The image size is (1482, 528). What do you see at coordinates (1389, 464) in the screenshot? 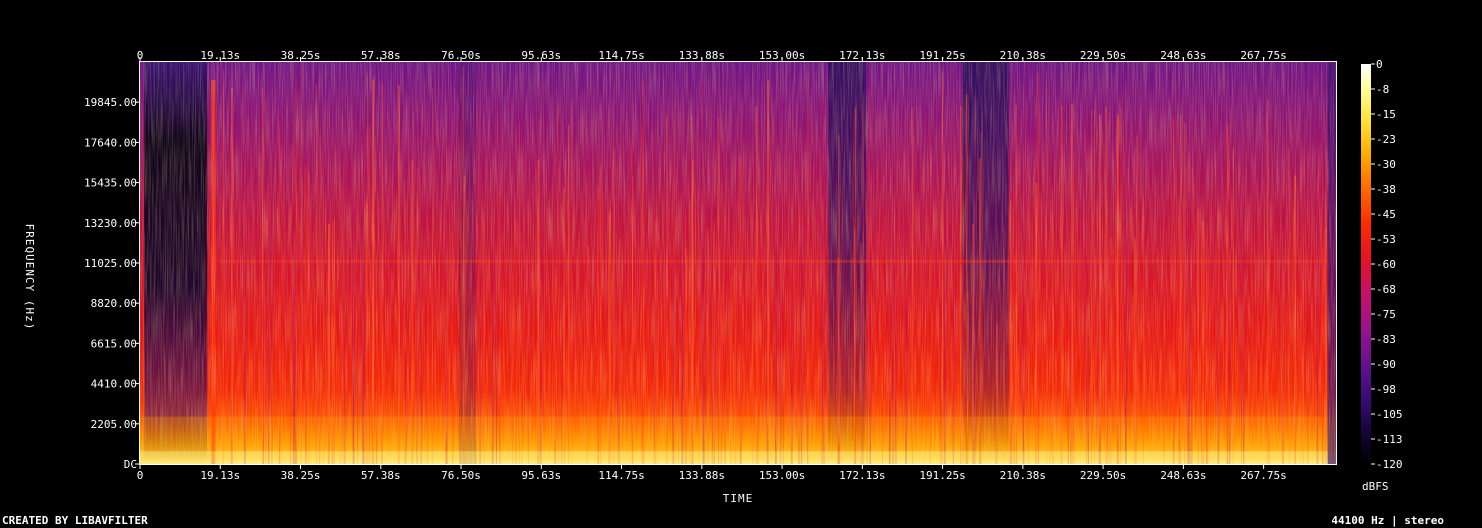
I see `colorbar-tick-label: -120` at bounding box center [1389, 464].